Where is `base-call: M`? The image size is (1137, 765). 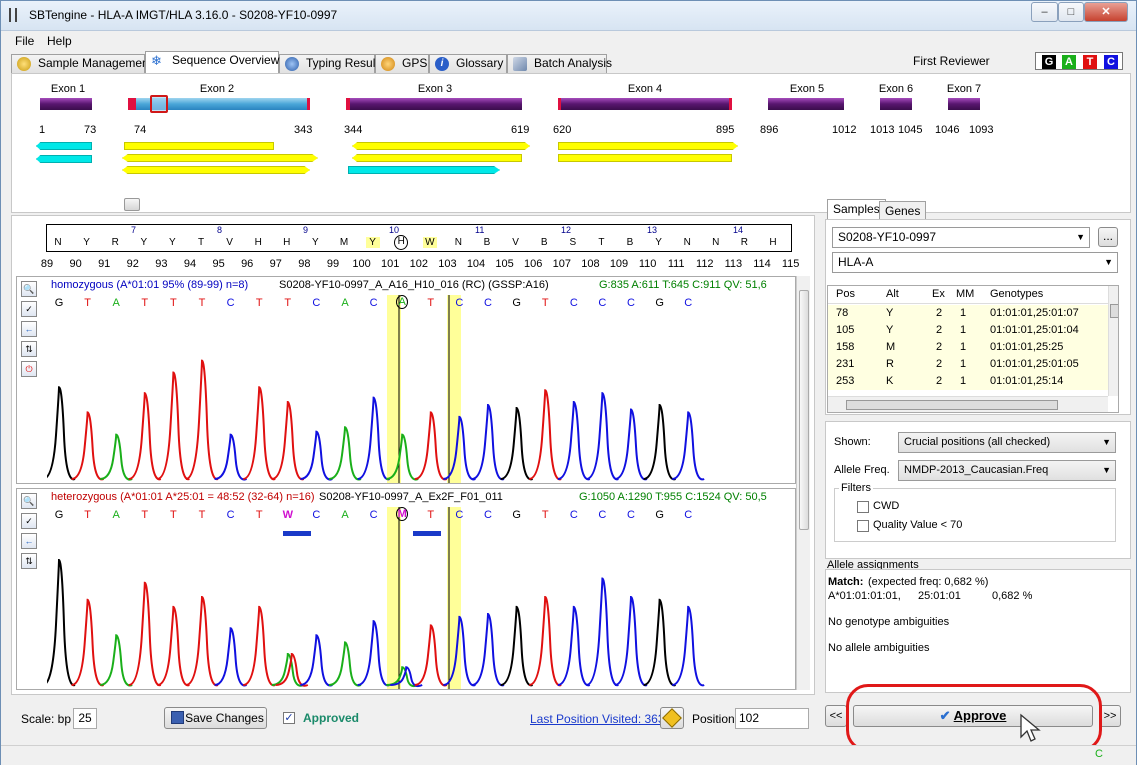
base-call: M is located at coordinates (402, 514).